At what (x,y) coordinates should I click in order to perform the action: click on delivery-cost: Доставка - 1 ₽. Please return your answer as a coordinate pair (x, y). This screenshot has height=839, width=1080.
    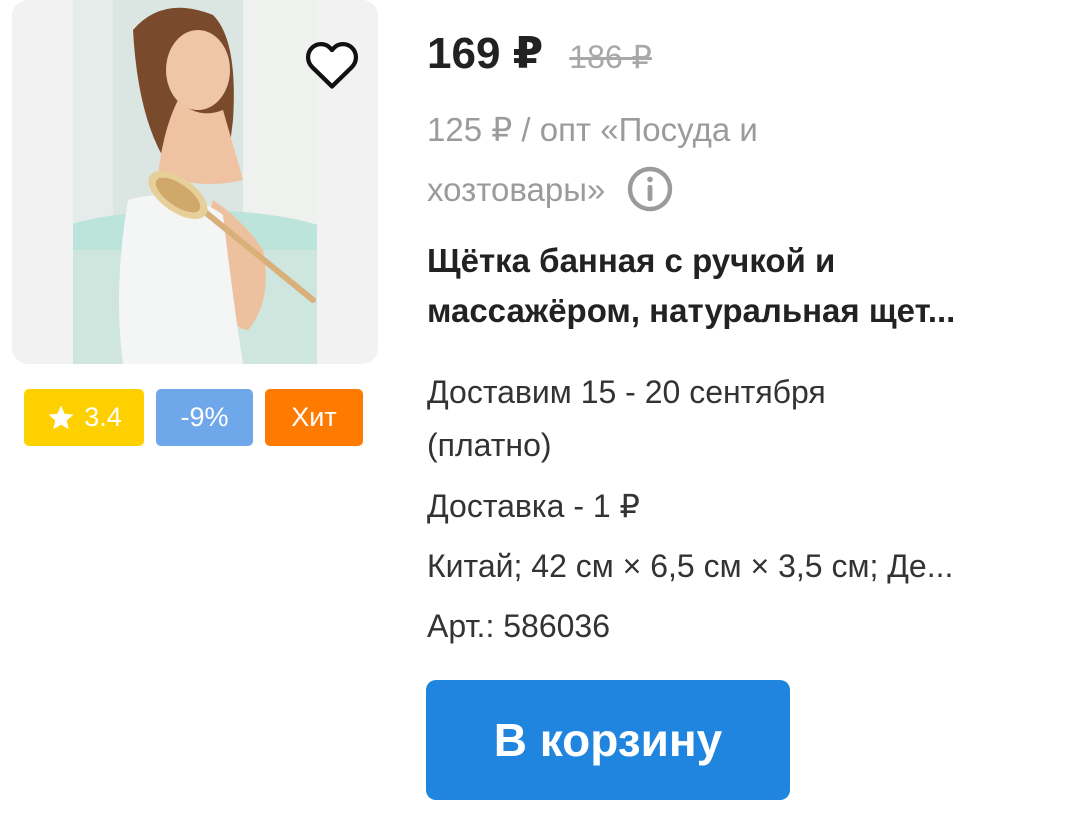
    Looking at the image, I should click on (533, 506).